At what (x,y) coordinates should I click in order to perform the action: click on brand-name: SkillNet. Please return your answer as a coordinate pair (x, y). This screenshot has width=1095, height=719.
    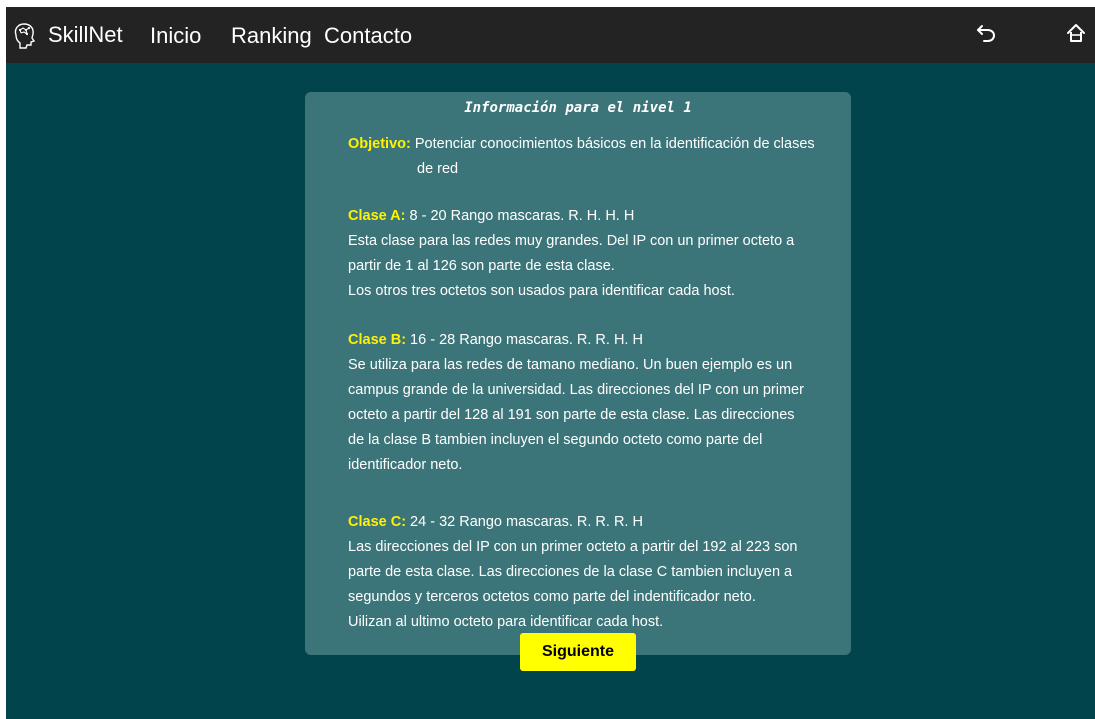
    Looking at the image, I should click on (85, 34).